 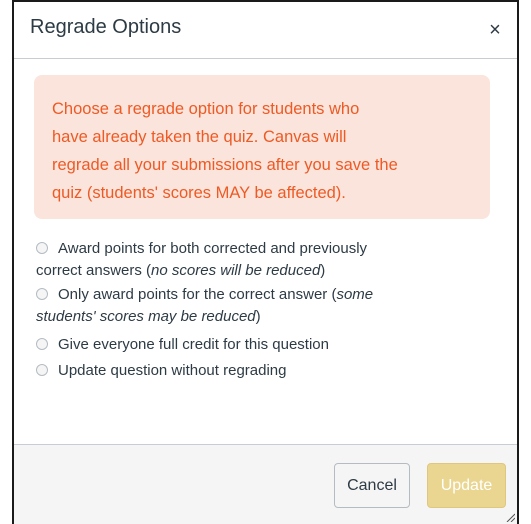 What do you see at coordinates (265, 484) in the screenshot?
I see `dialog-footer: Cancel Update` at bounding box center [265, 484].